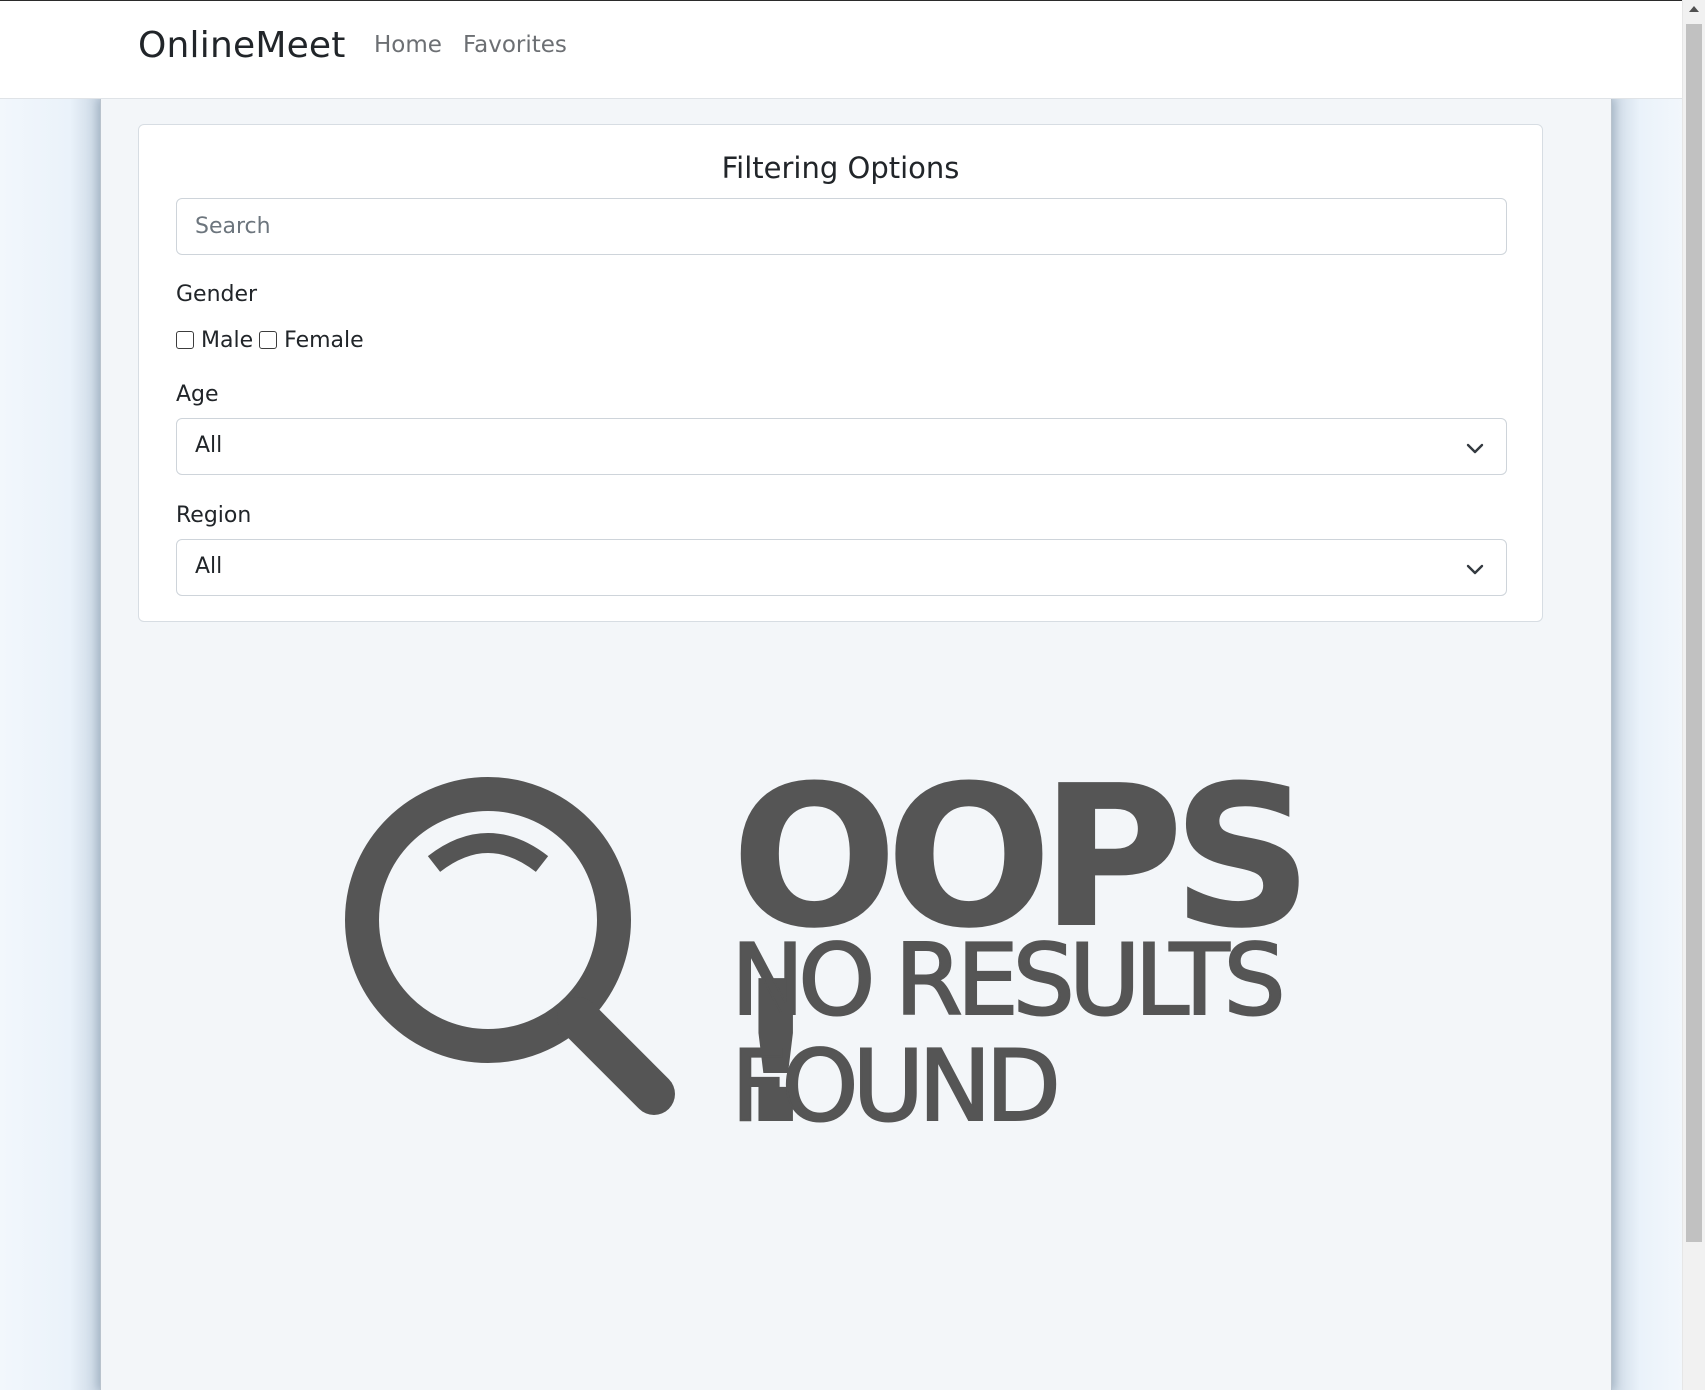 This screenshot has height=1390, width=1705. I want to click on nav-home-link: Home, so click(408, 45).